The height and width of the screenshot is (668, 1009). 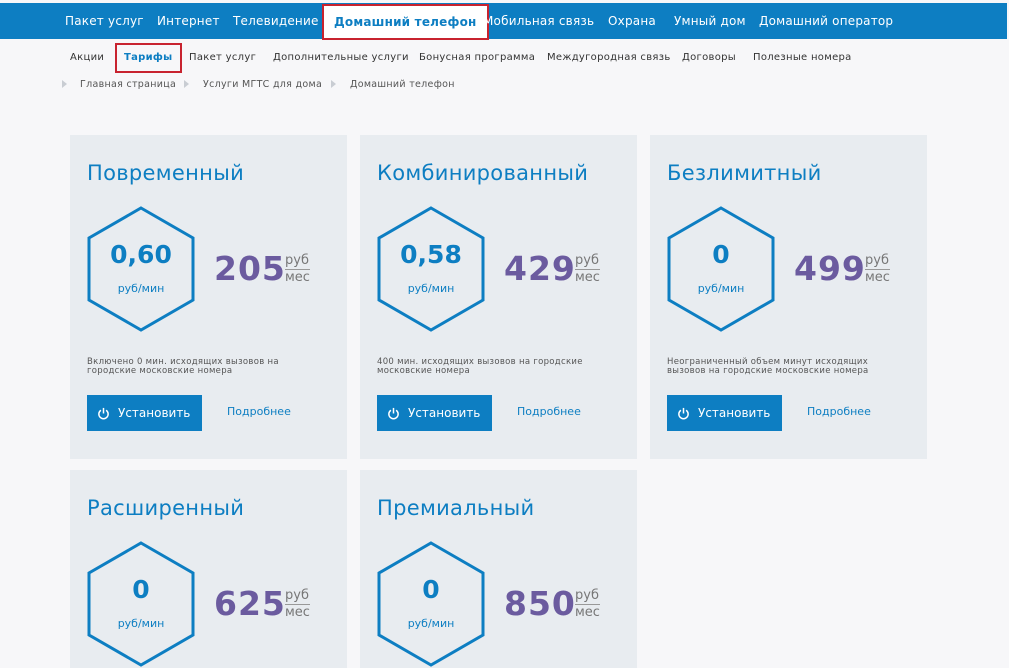 I want to click on tariff-title: Комбинированный, so click(x=483, y=173).